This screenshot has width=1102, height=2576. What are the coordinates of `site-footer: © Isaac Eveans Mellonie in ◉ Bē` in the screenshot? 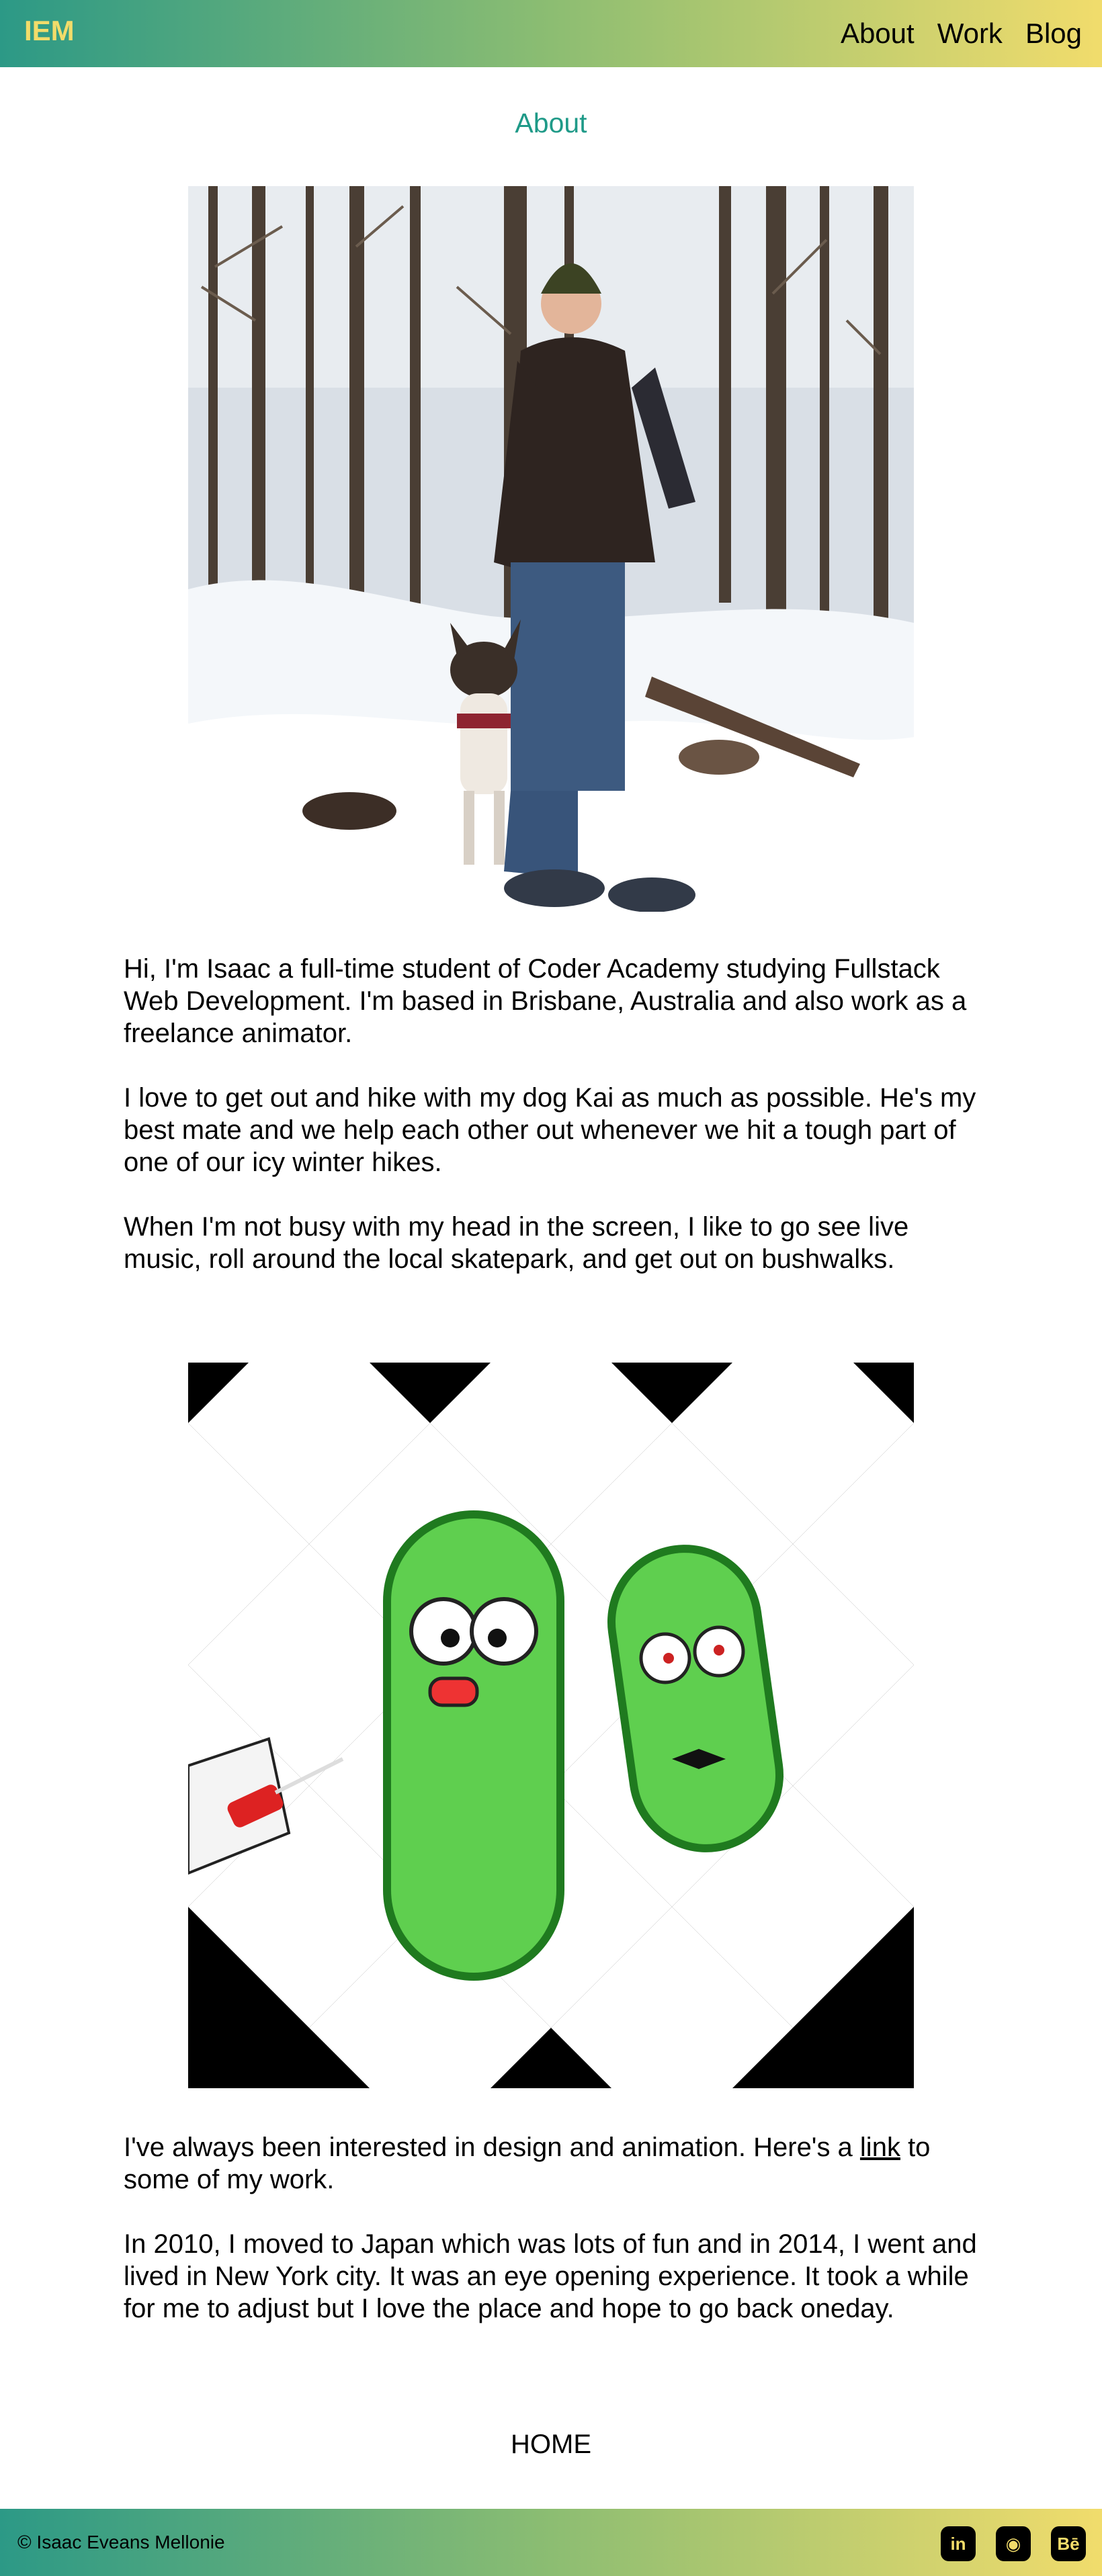 It's located at (551, 2542).